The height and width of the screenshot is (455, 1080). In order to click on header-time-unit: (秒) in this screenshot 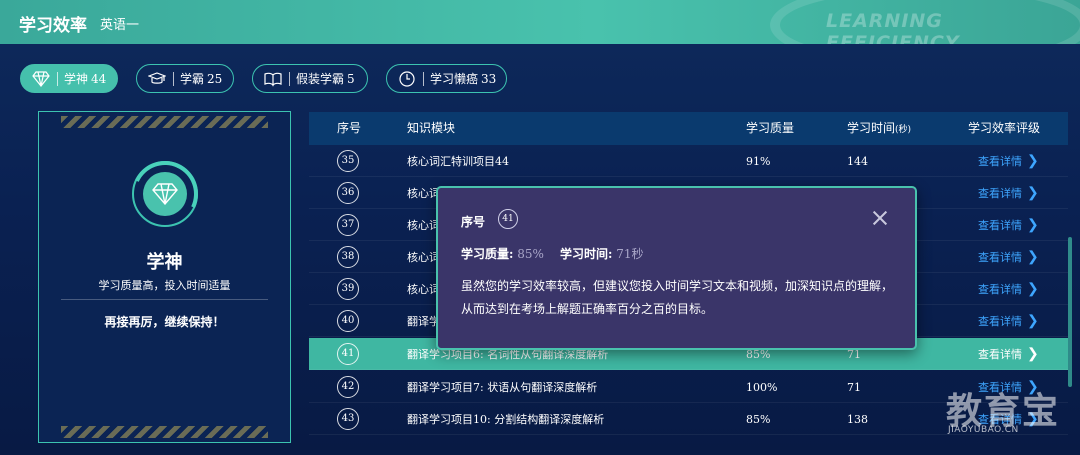, I will do `click(903, 130)`.